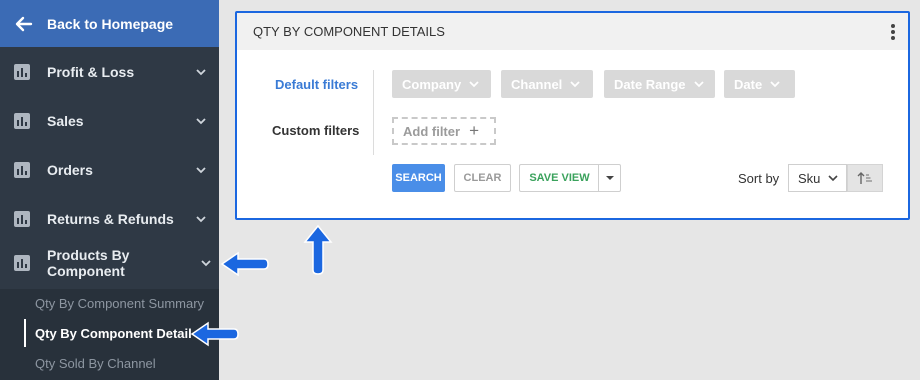  What do you see at coordinates (88, 263) in the screenshot?
I see `sidebar-item-label: Products By Component` at bounding box center [88, 263].